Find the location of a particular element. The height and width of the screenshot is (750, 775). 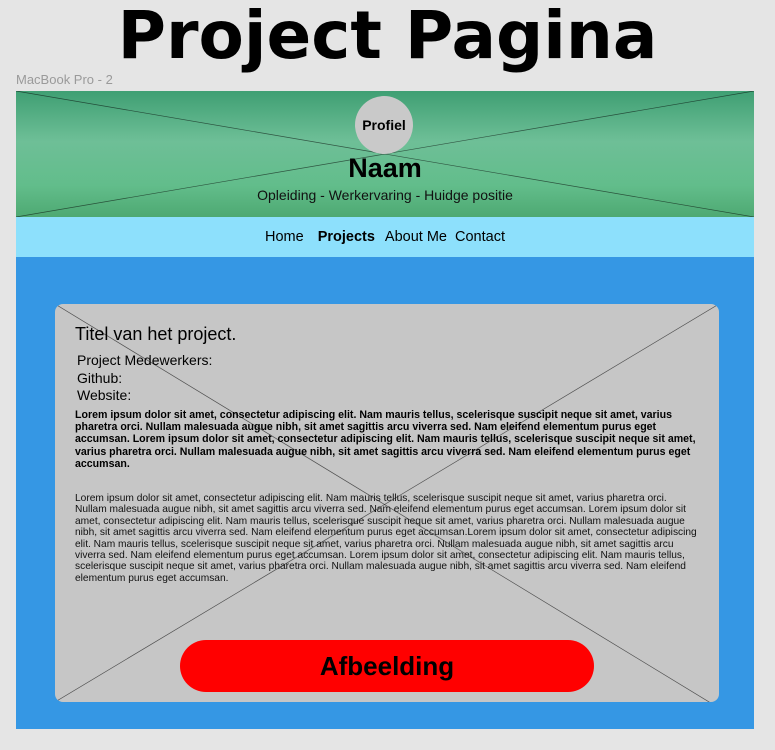

main-nav: Home Projects About Me Contact is located at coordinates (385, 237).